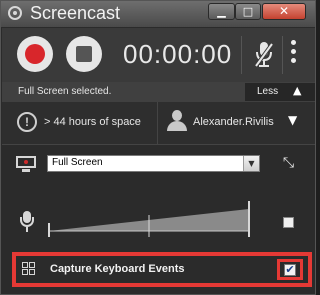  Describe the element at coordinates (153, 163) in the screenshot. I see `capture-area-select: Full Screen ▼` at that location.